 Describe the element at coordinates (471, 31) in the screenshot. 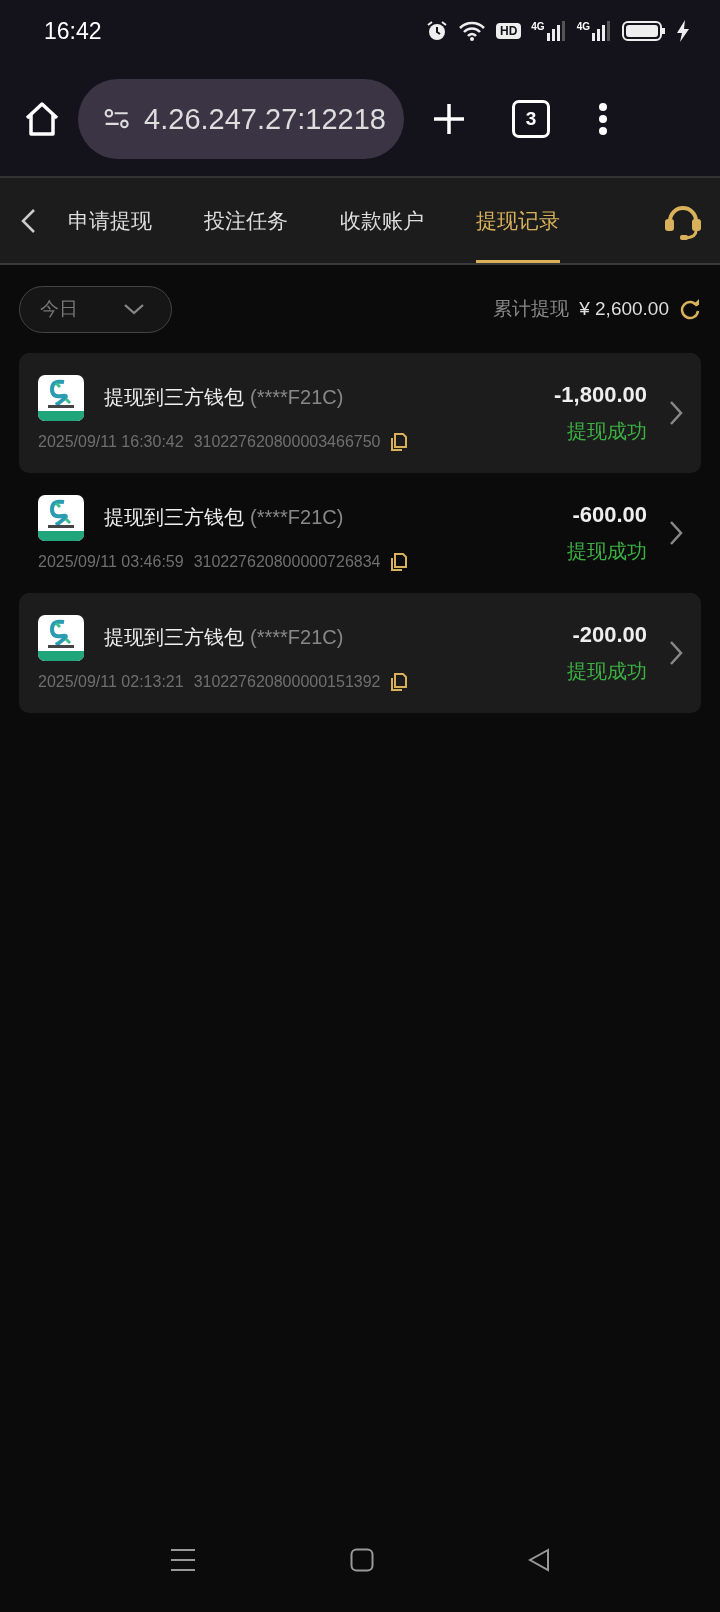

I see `wifi-icon` at that location.